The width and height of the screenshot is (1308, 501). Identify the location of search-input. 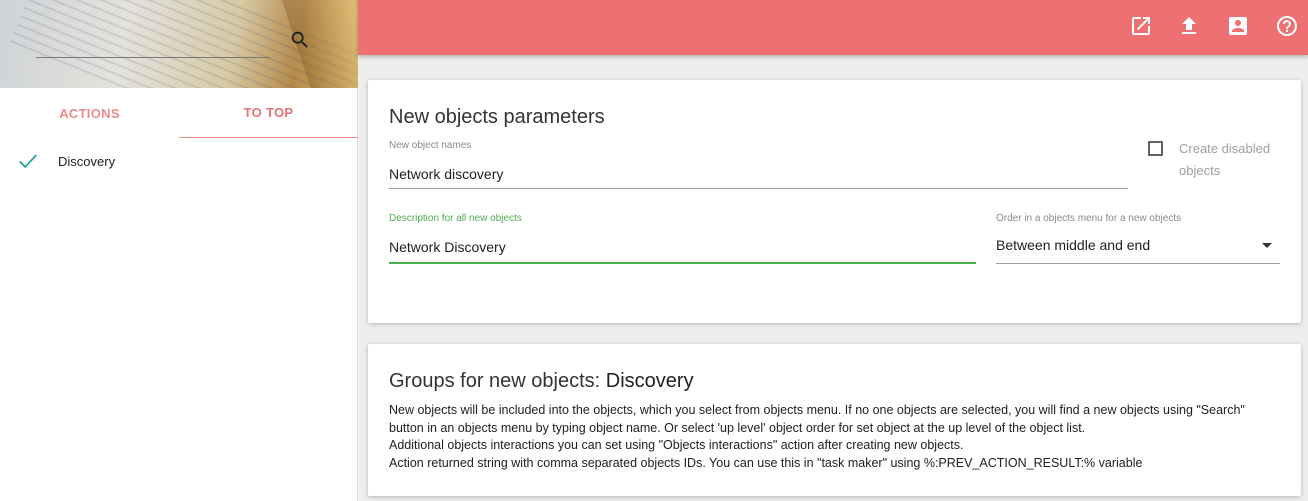
(153, 43).